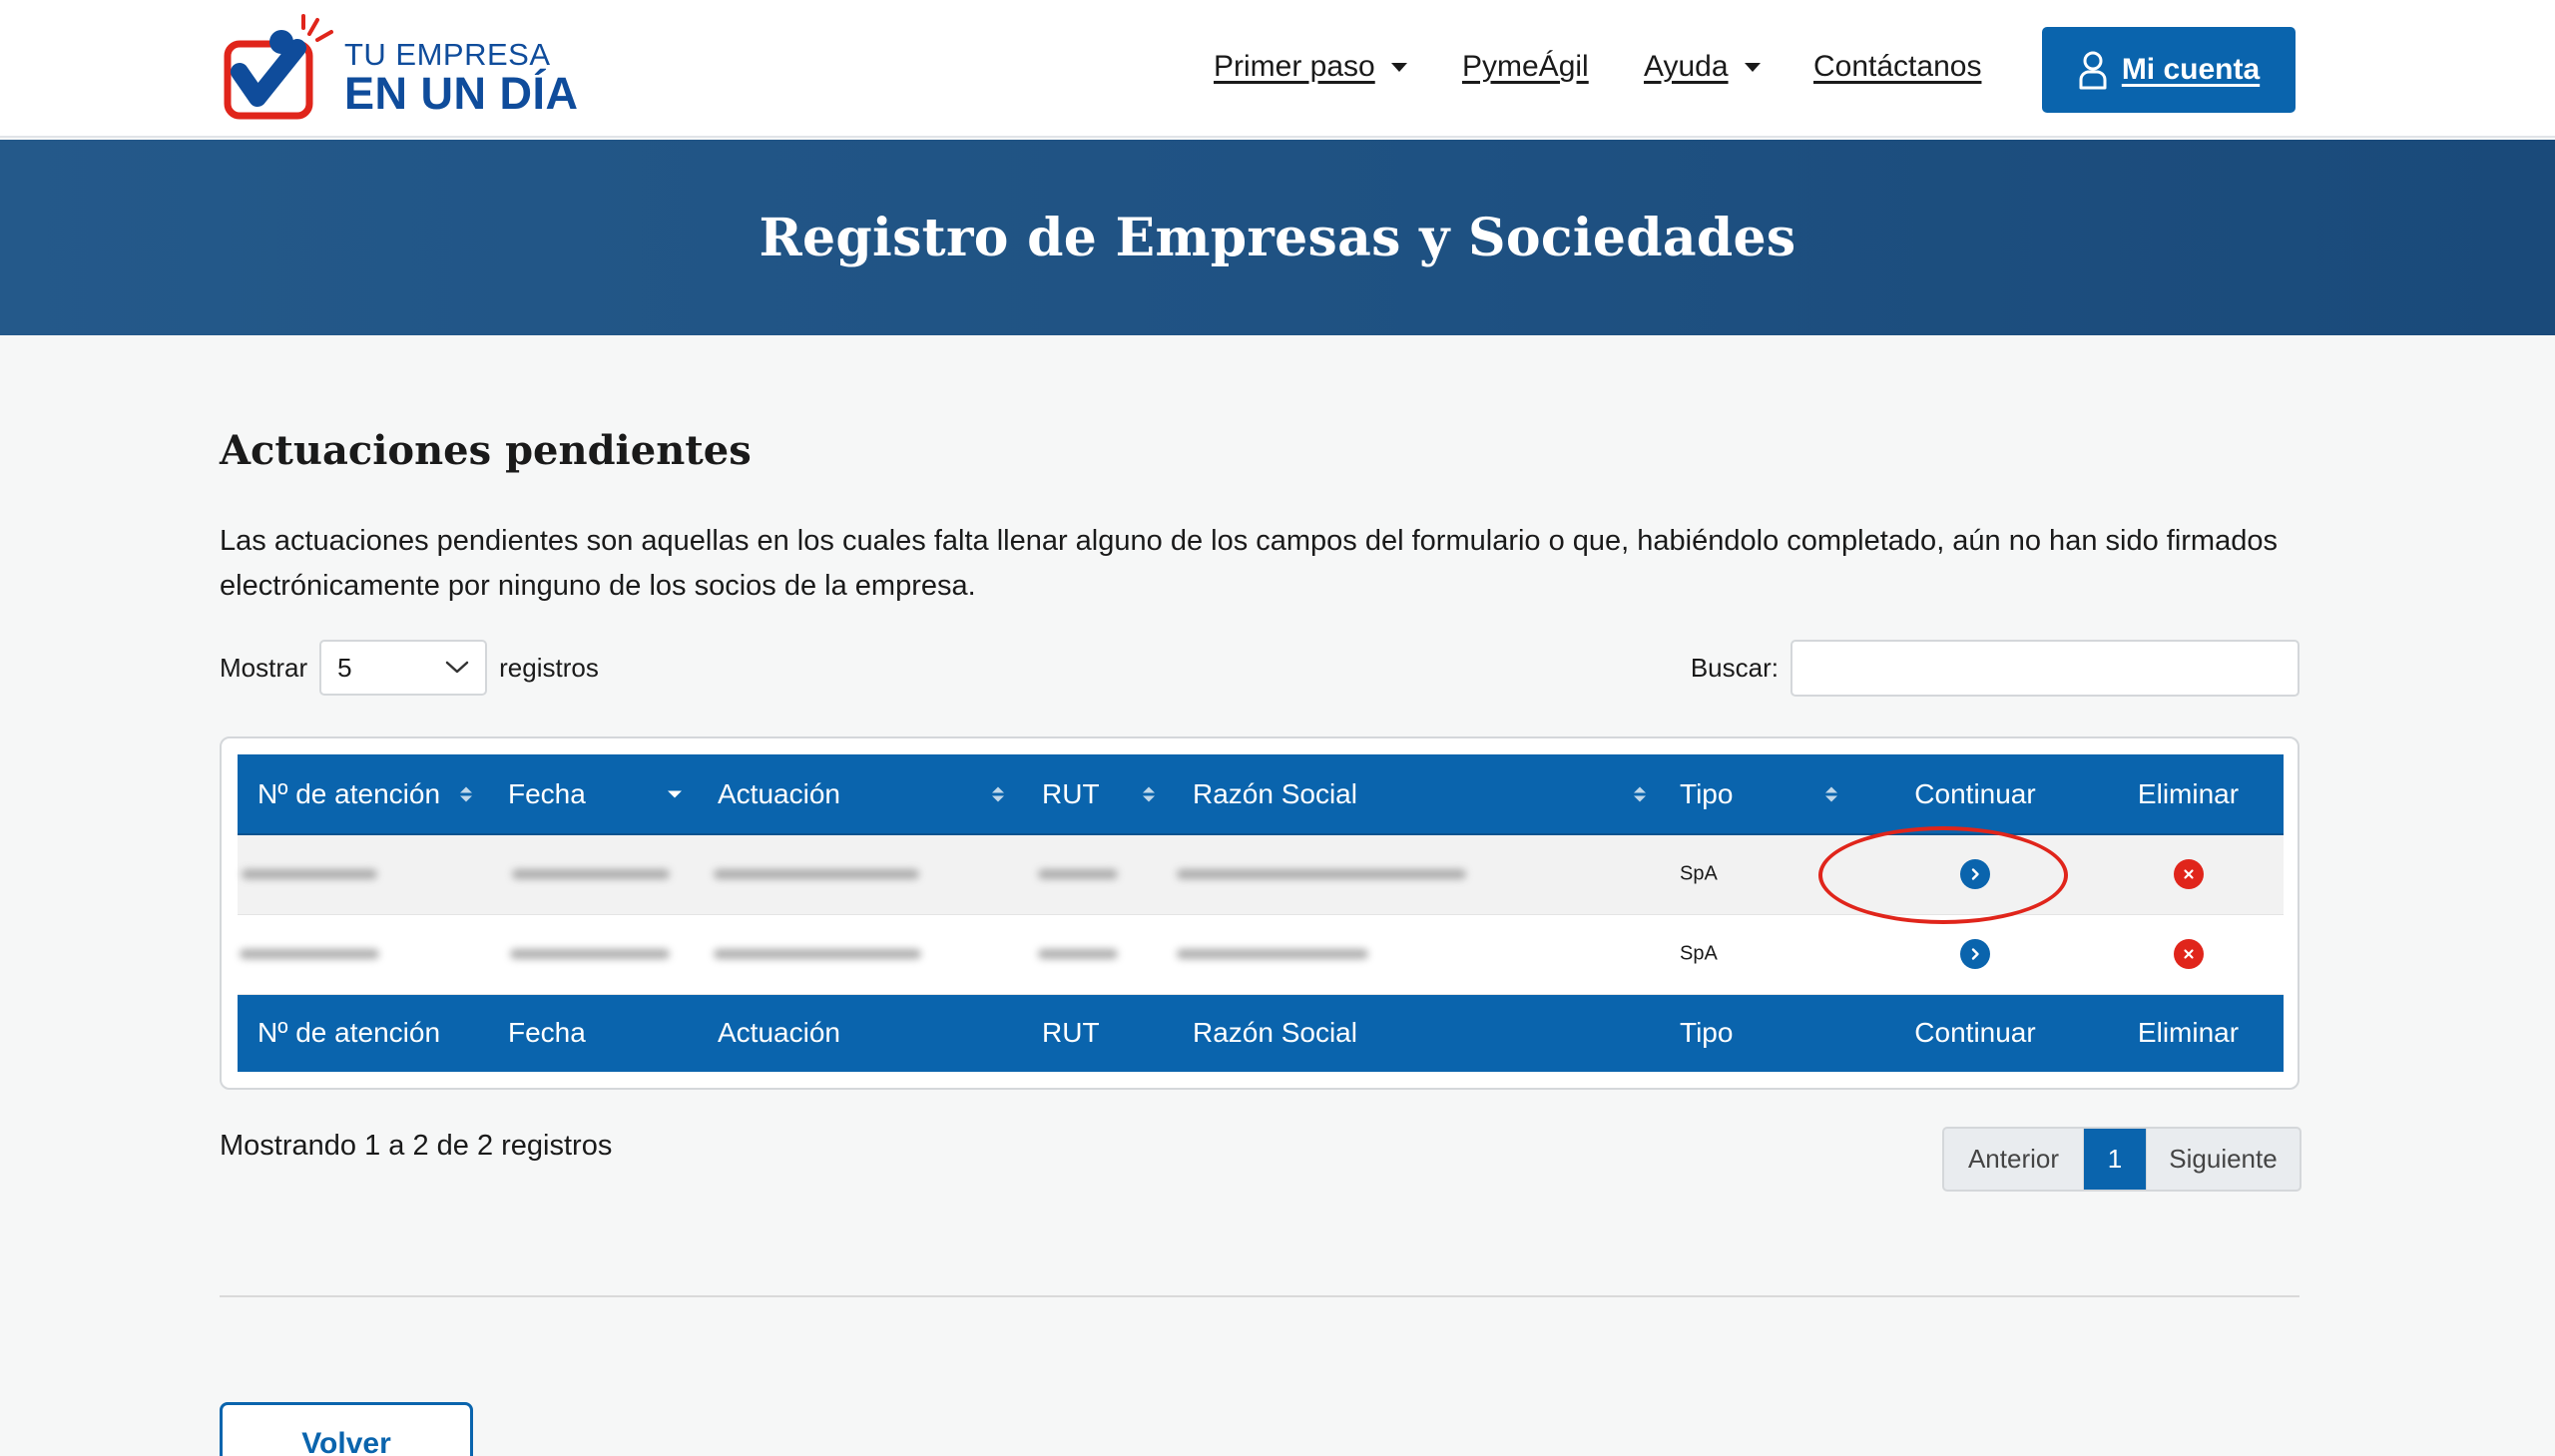  I want to click on column-header-razon-social: Razón Social, so click(1416, 794).